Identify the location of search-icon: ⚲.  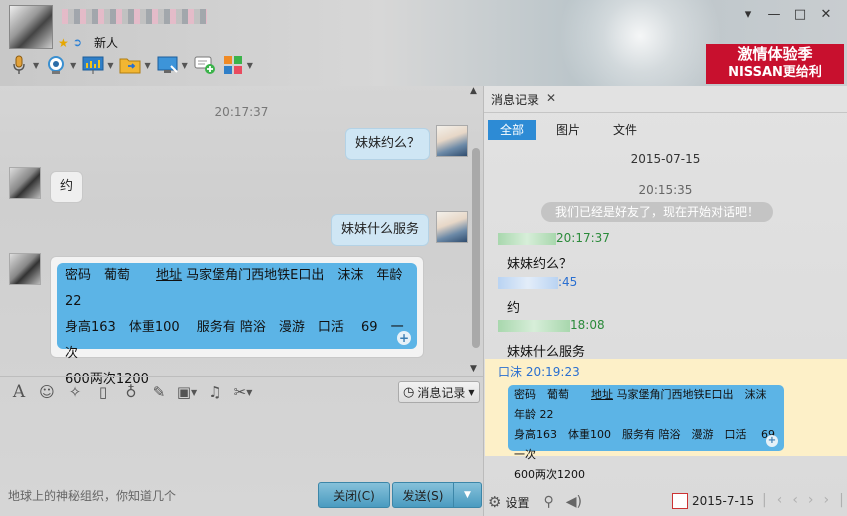
(548, 502).